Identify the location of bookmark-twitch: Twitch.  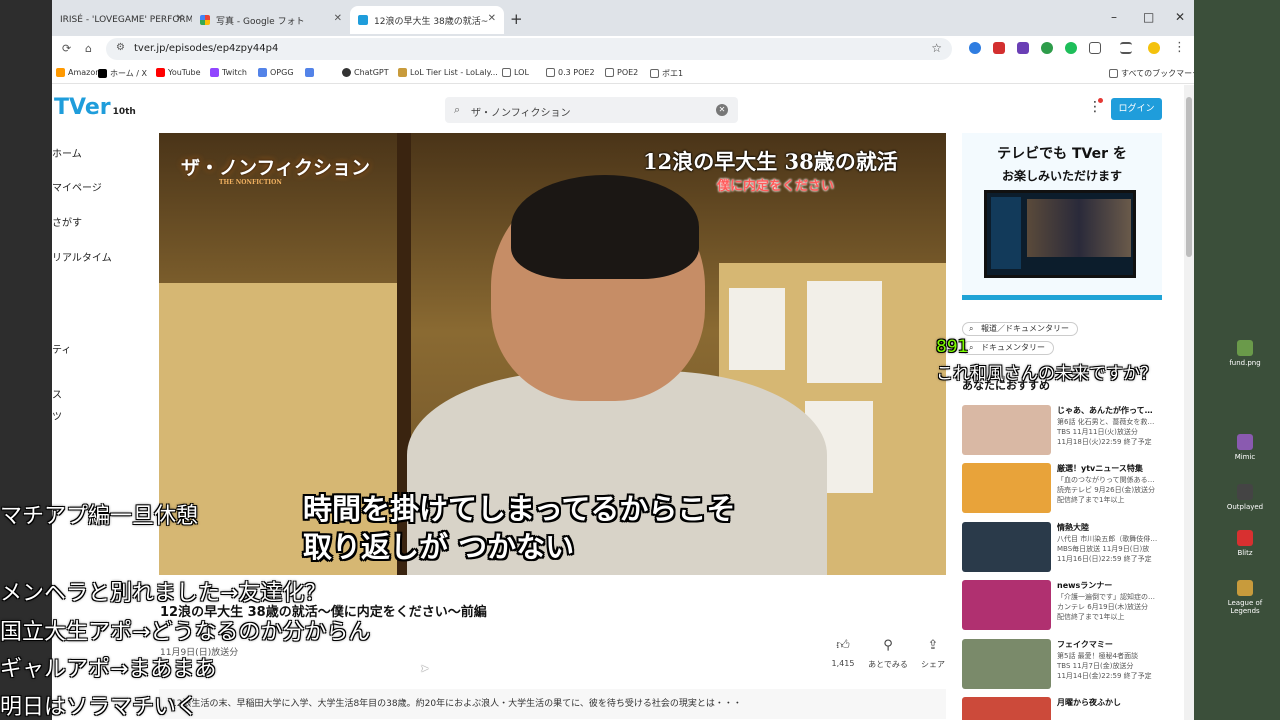
(228, 72).